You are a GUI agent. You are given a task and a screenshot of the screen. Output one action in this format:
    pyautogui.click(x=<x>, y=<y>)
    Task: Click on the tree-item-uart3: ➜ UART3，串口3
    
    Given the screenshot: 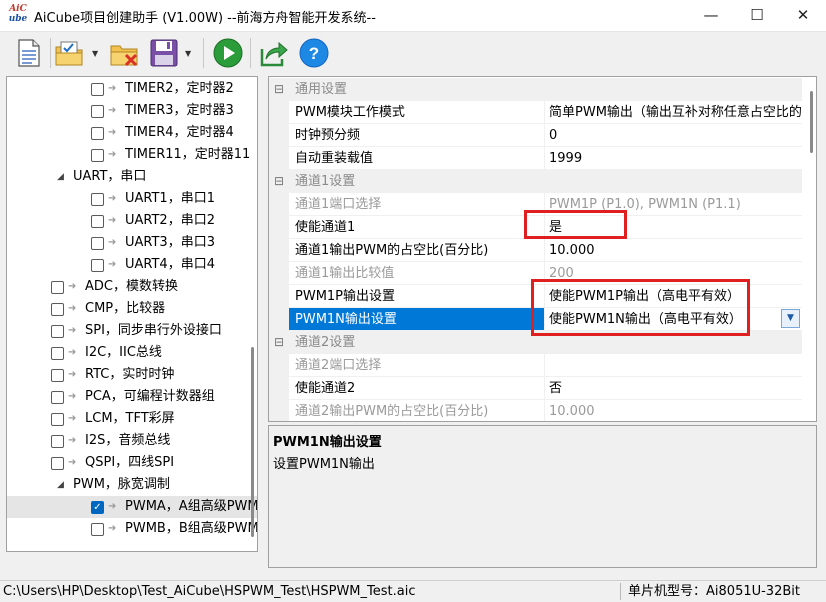 What is the action you would take?
    pyautogui.click(x=132, y=243)
    